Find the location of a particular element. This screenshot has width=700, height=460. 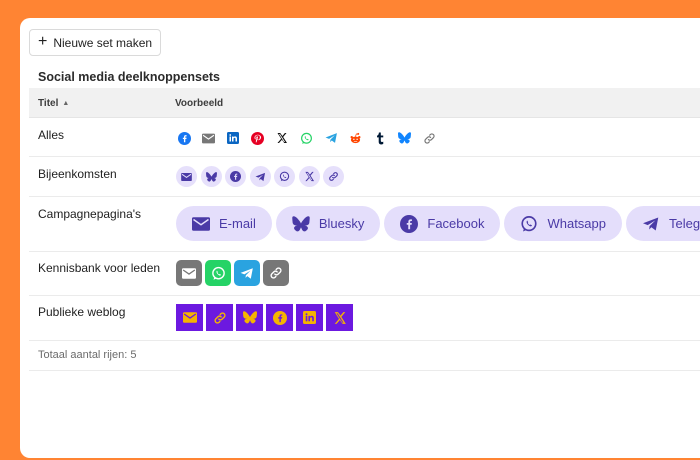

share-pill-label: Telegra is located at coordinates (684, 223).